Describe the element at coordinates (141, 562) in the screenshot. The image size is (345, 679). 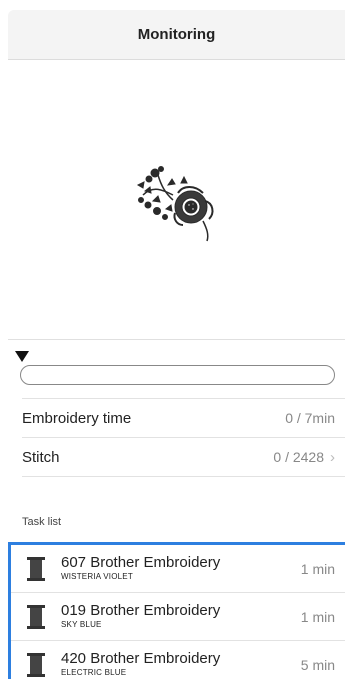
I see `task-thread-name: 607 Brother Embroidery` at that location.